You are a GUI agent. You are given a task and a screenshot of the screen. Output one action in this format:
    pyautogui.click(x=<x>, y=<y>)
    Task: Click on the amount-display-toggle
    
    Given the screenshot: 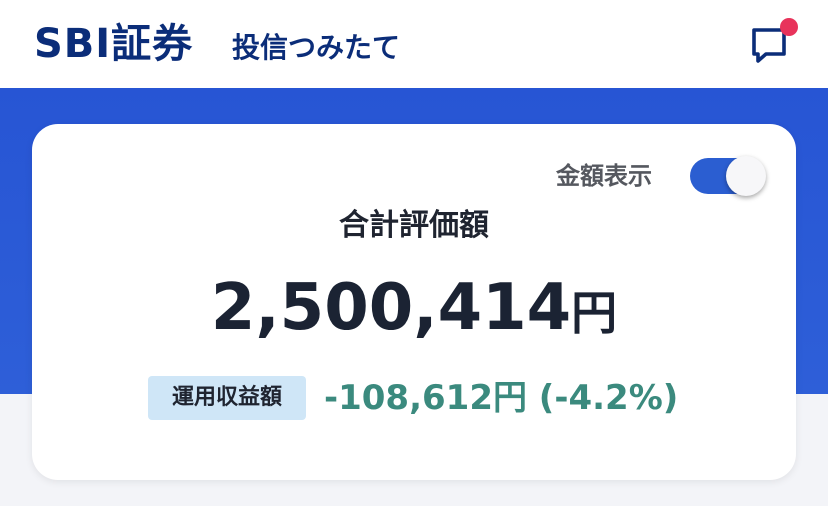 What is the action you would take?
    pyautogui.click(x=728, y=176)
    